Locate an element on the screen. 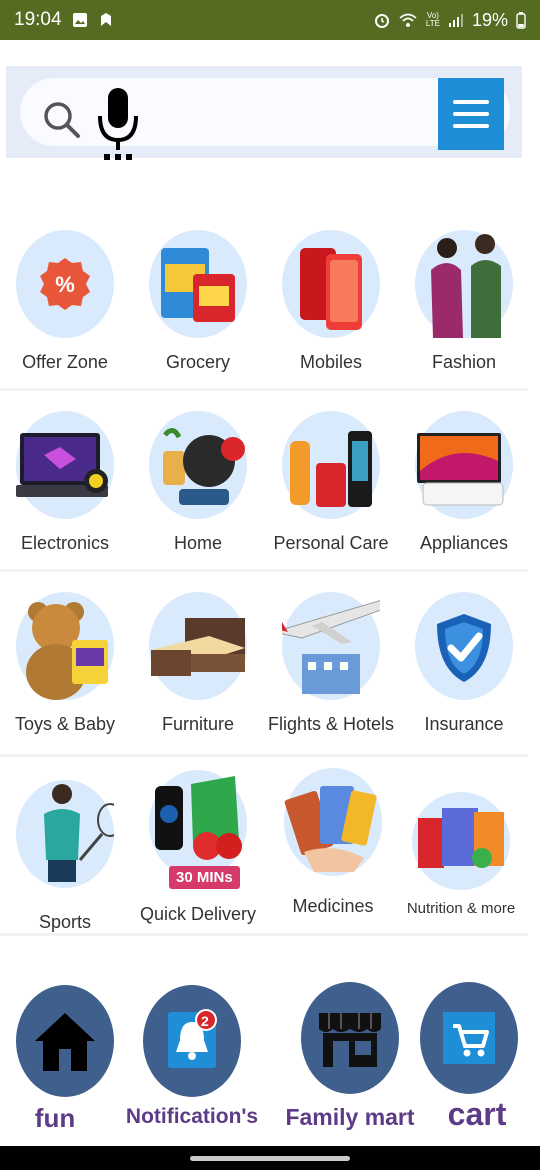  signal-icon is located at coordinates (455, 20).